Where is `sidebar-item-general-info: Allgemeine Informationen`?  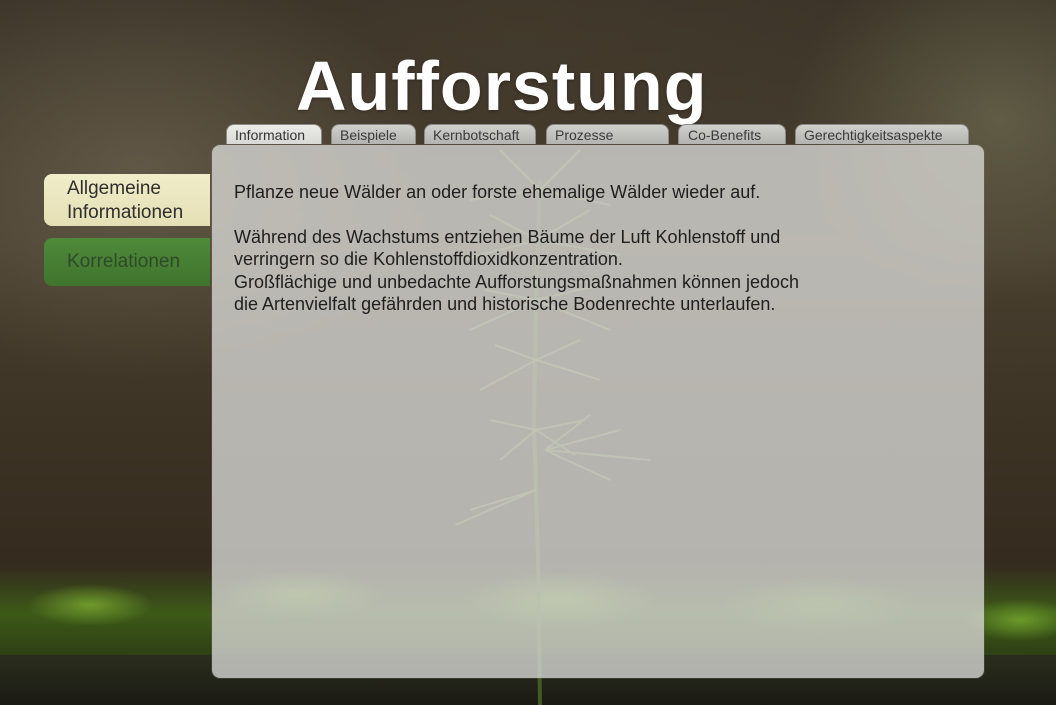 sidebar-item-general-info: Allgemeine Informationen is located at coordinates (127, 200).